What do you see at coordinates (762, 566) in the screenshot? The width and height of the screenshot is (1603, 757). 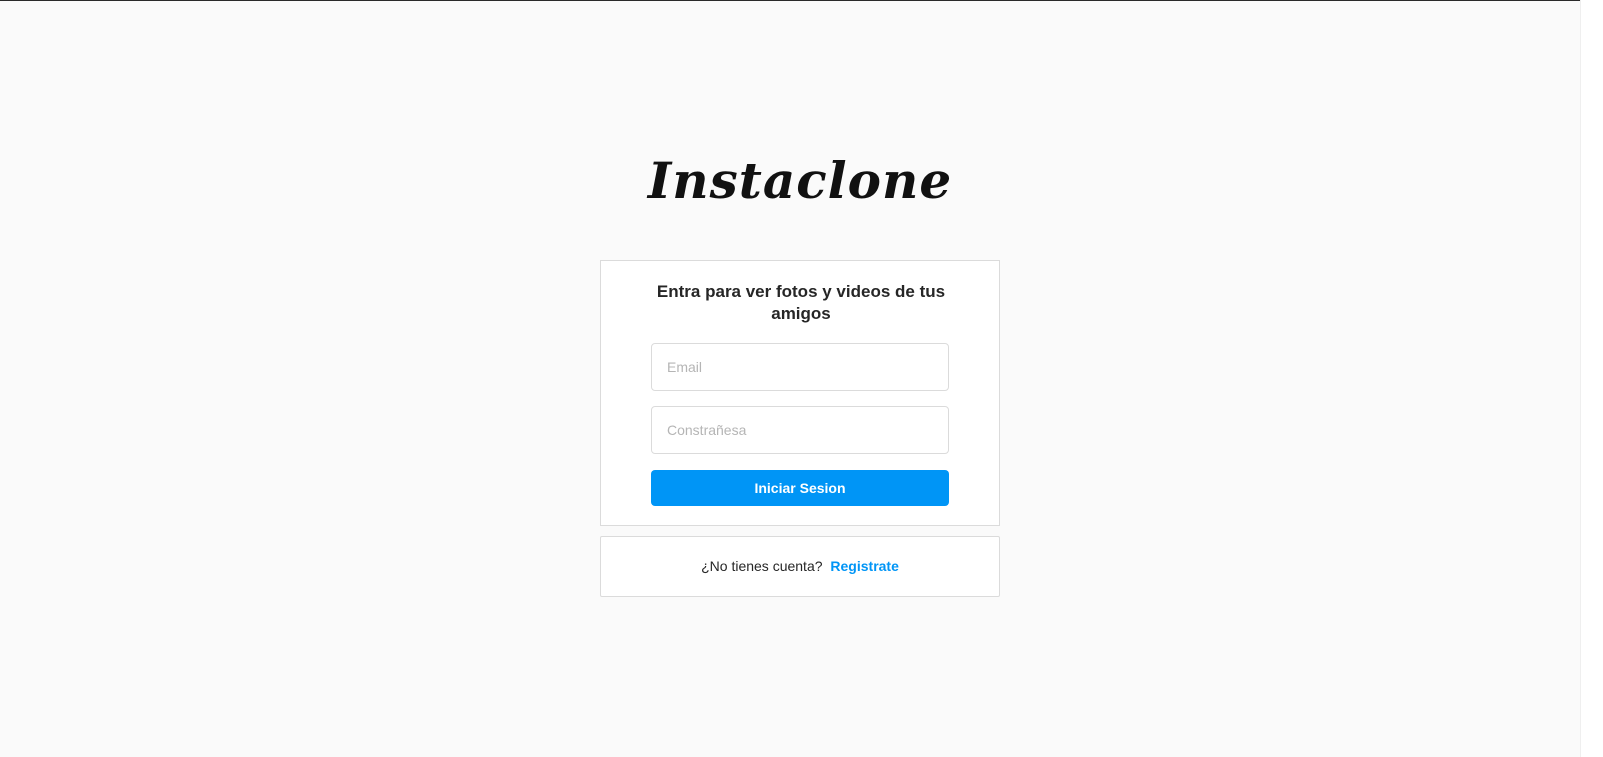 I see `signup-prompt: ¿No tienes cuenta?` at bounding box center [762, 566].